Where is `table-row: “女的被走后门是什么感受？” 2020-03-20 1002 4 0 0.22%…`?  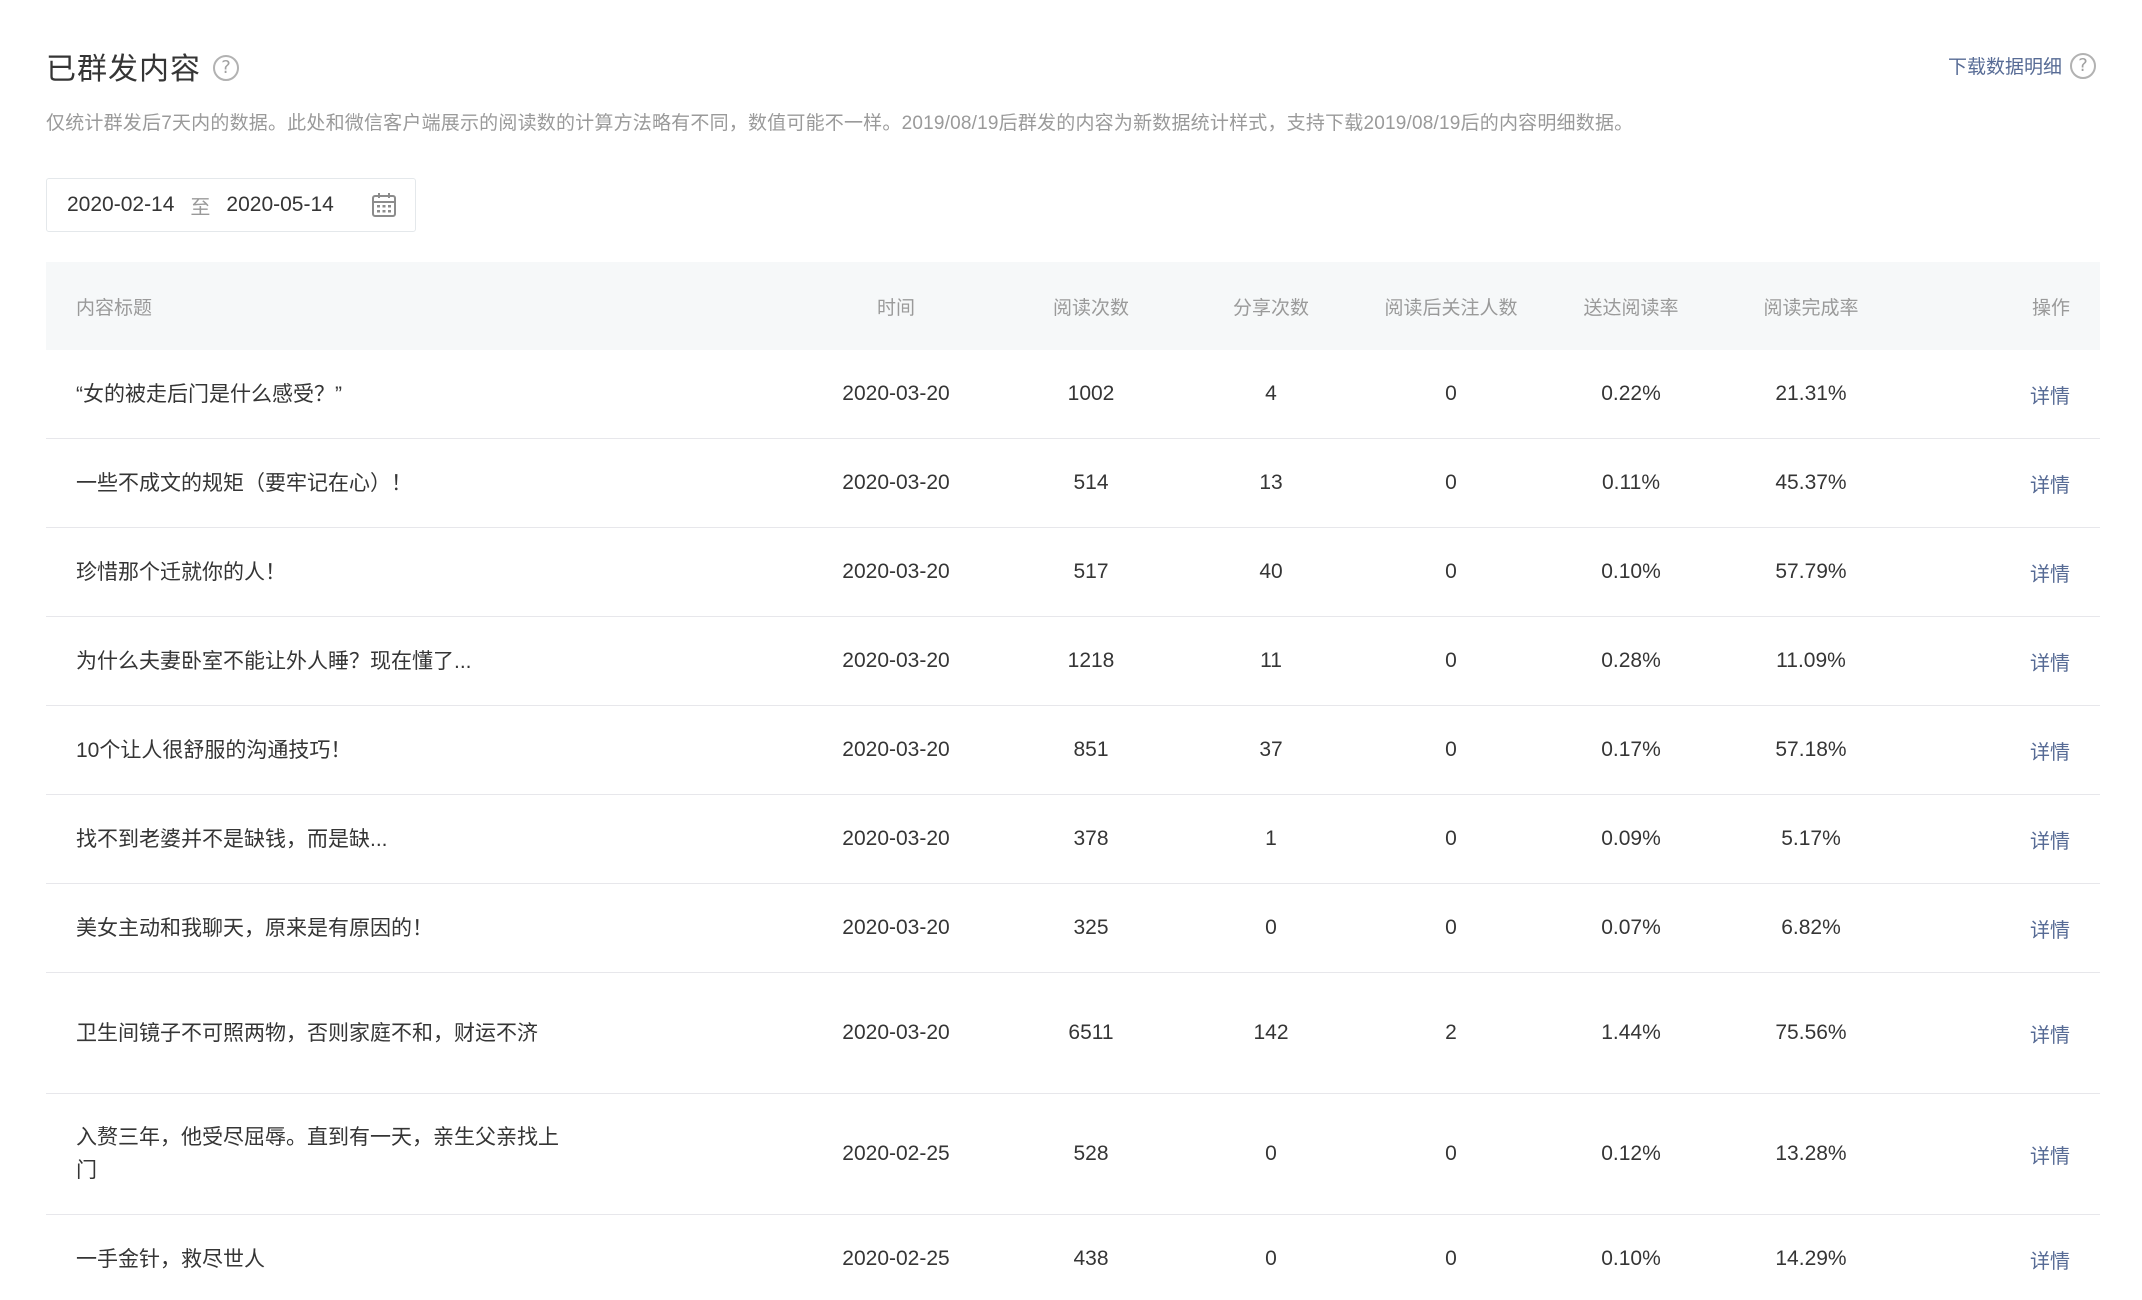
table-row: “女的被走后门是什么感受？” 2020-03-20 1002 4 0 0.22%… is located at coordinates (1073, 394).